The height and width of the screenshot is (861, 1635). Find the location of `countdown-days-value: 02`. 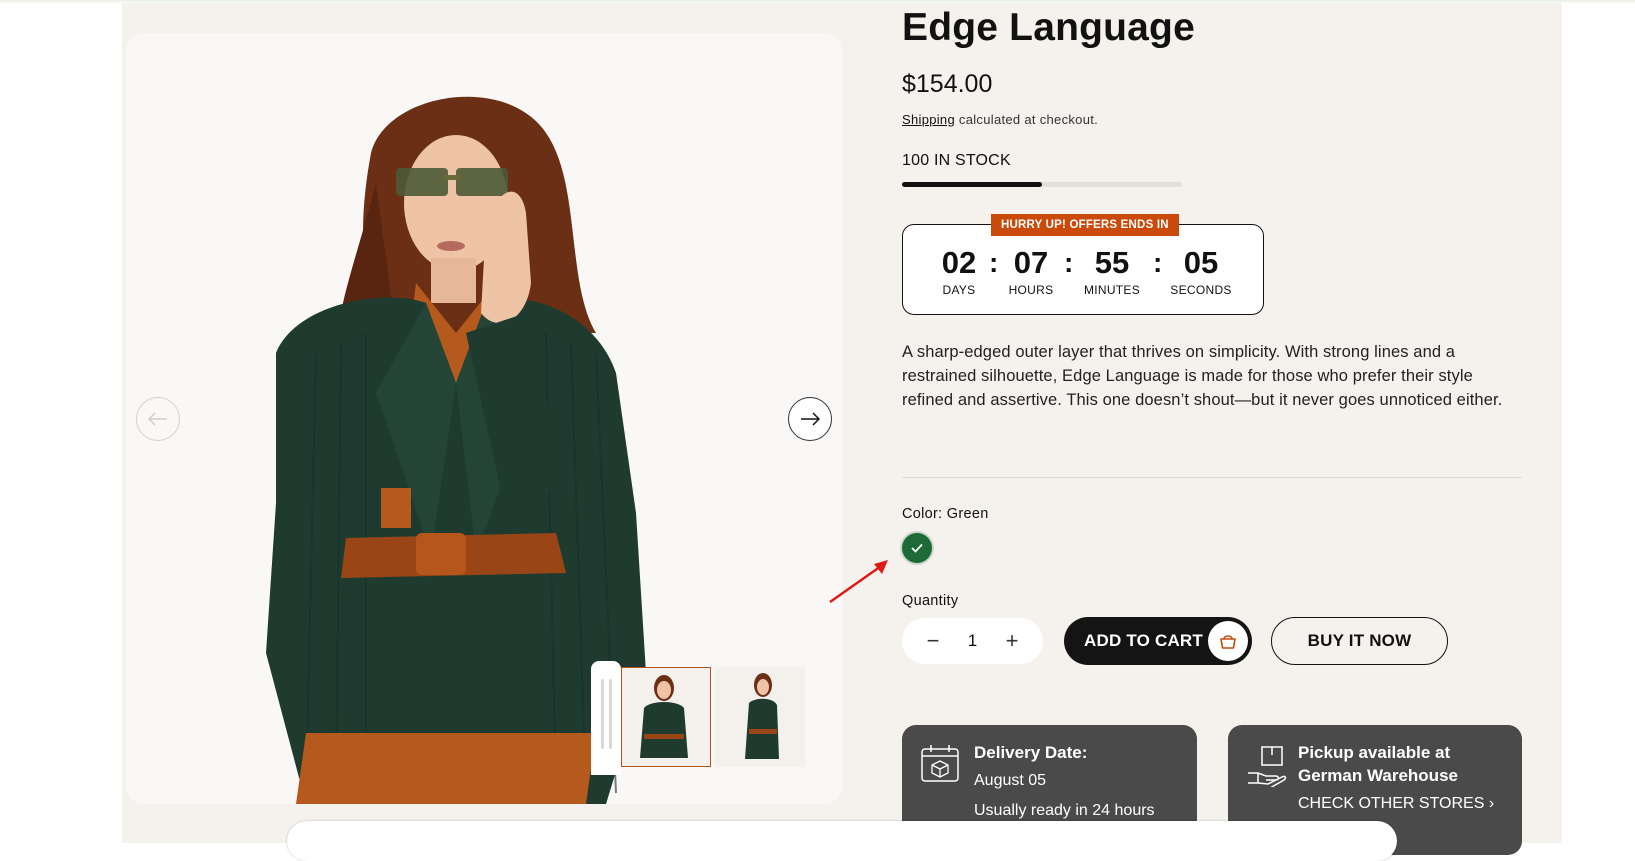

countdown-days-value: 02 is located at coordinates (959, 262).